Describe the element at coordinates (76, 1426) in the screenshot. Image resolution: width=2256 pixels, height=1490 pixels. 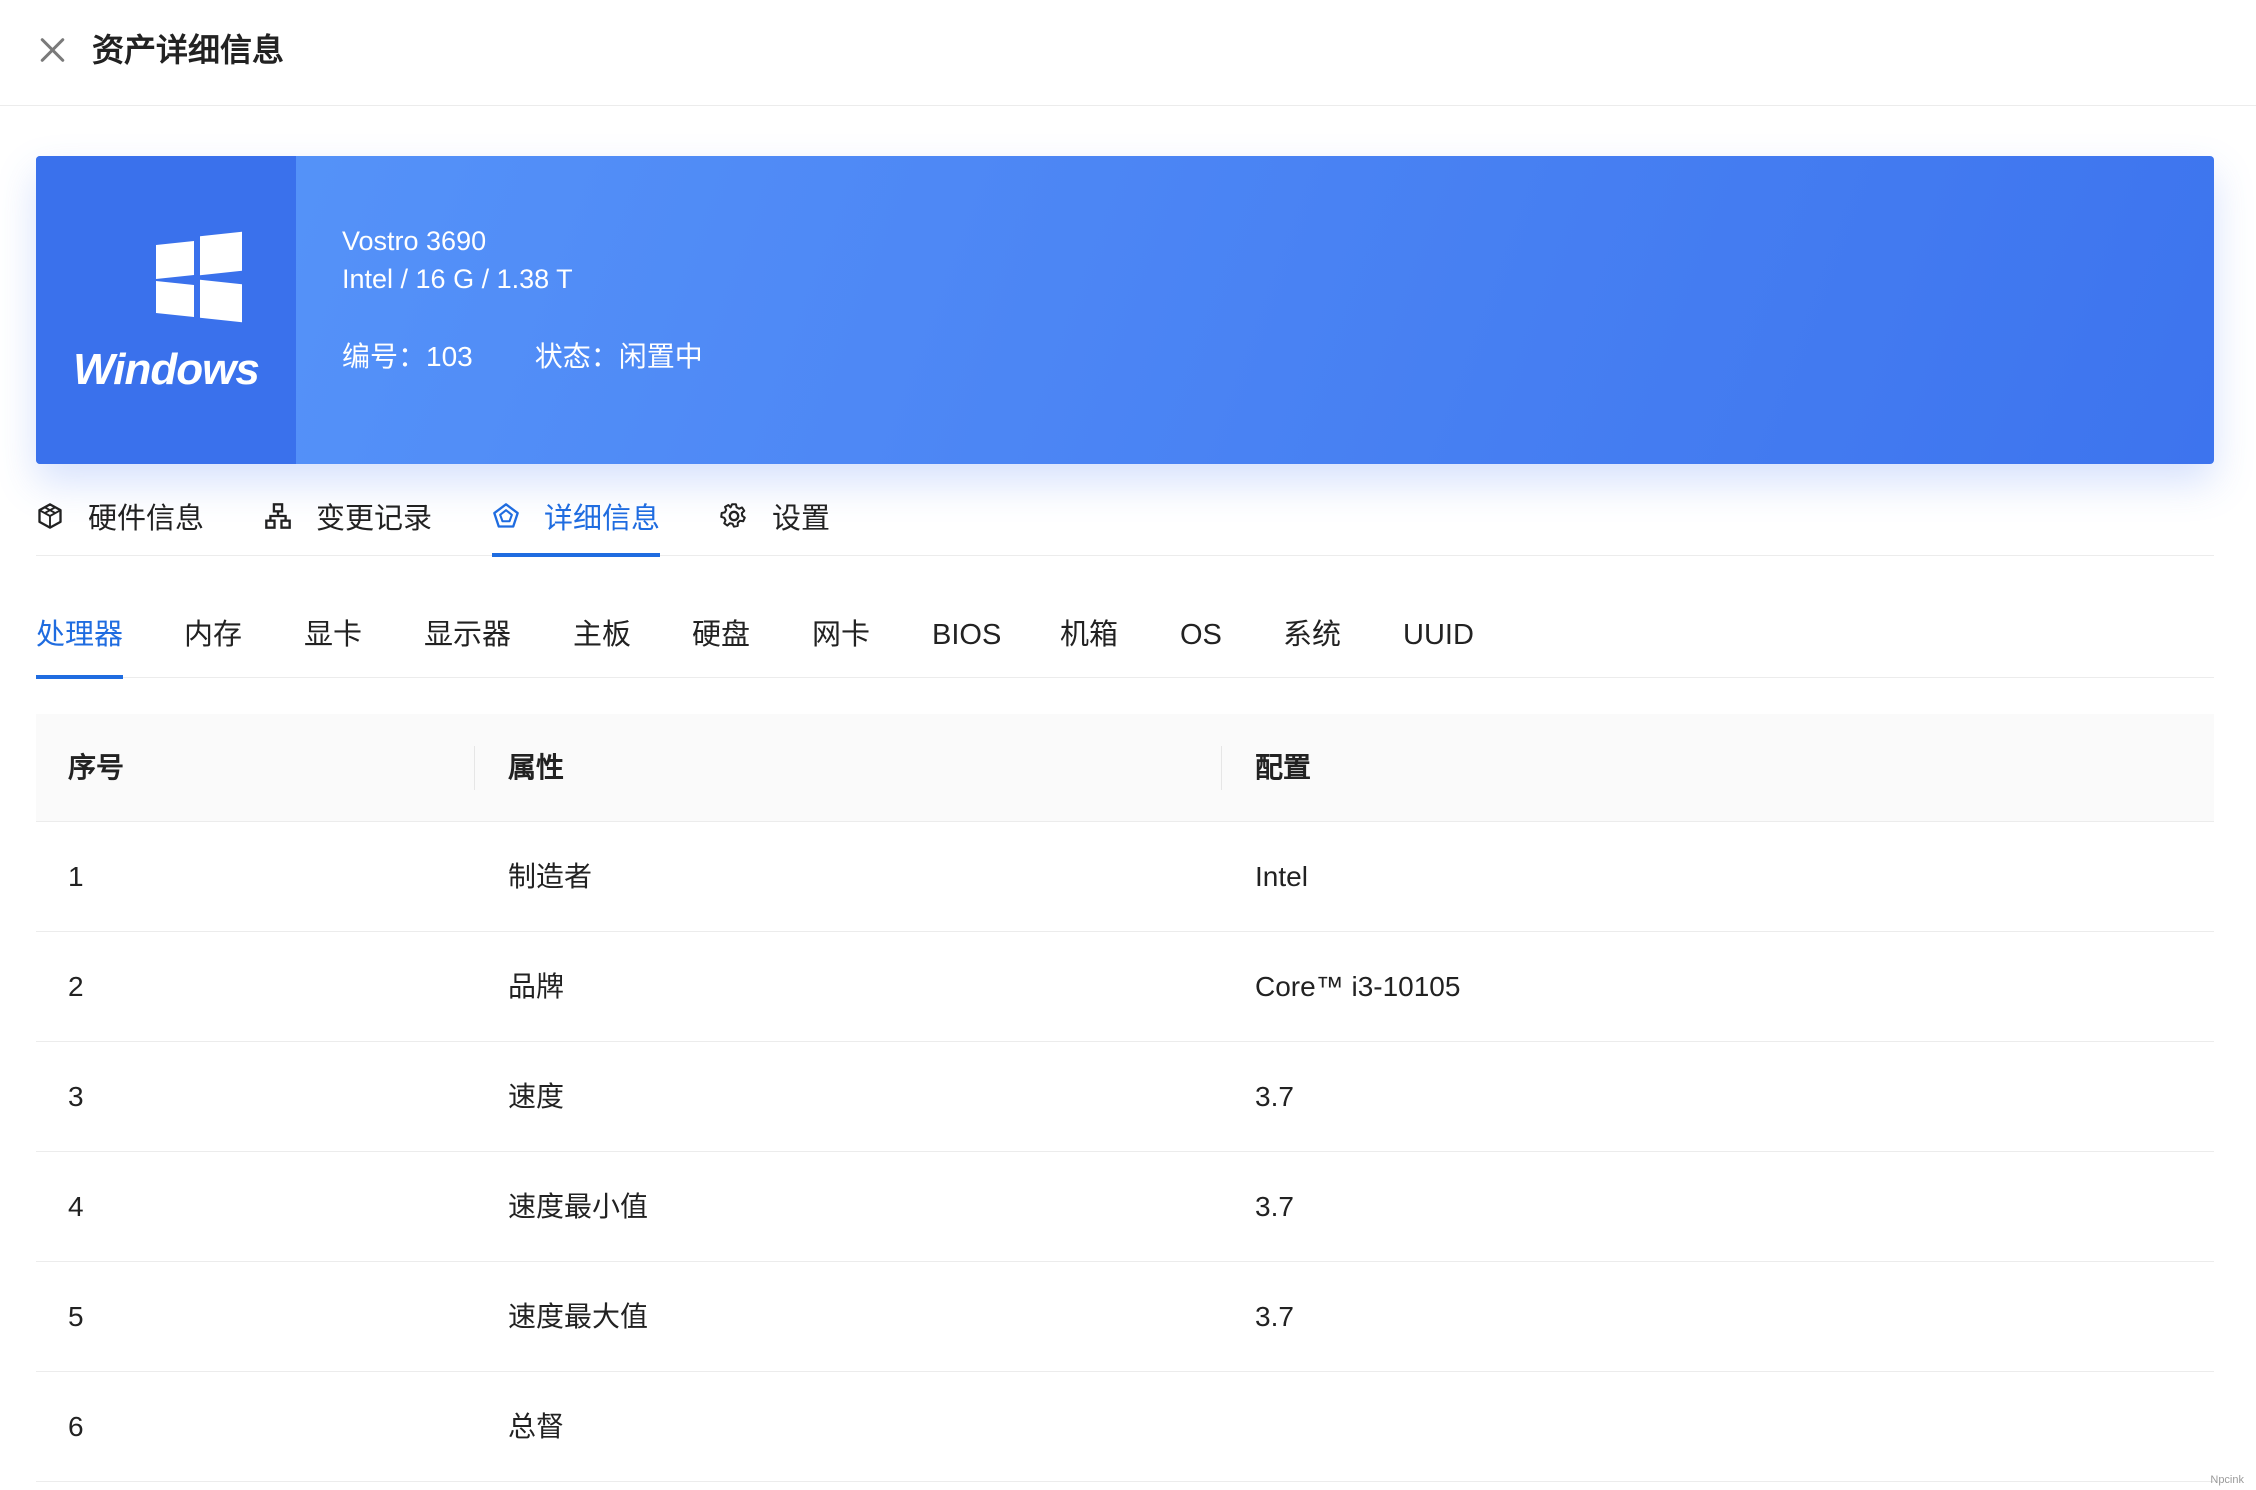
I see `row-index: 6` at that location.